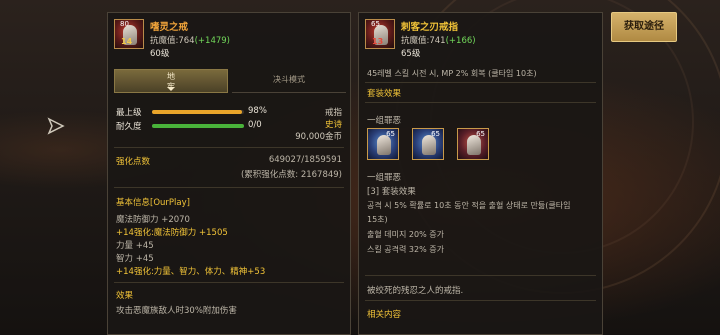 The height and width of the screenshot is (335, 720). What do you see at coordinates (124, 24) in the screenshot?
I see `icon-level: 80` at bounding box center [124, 24].